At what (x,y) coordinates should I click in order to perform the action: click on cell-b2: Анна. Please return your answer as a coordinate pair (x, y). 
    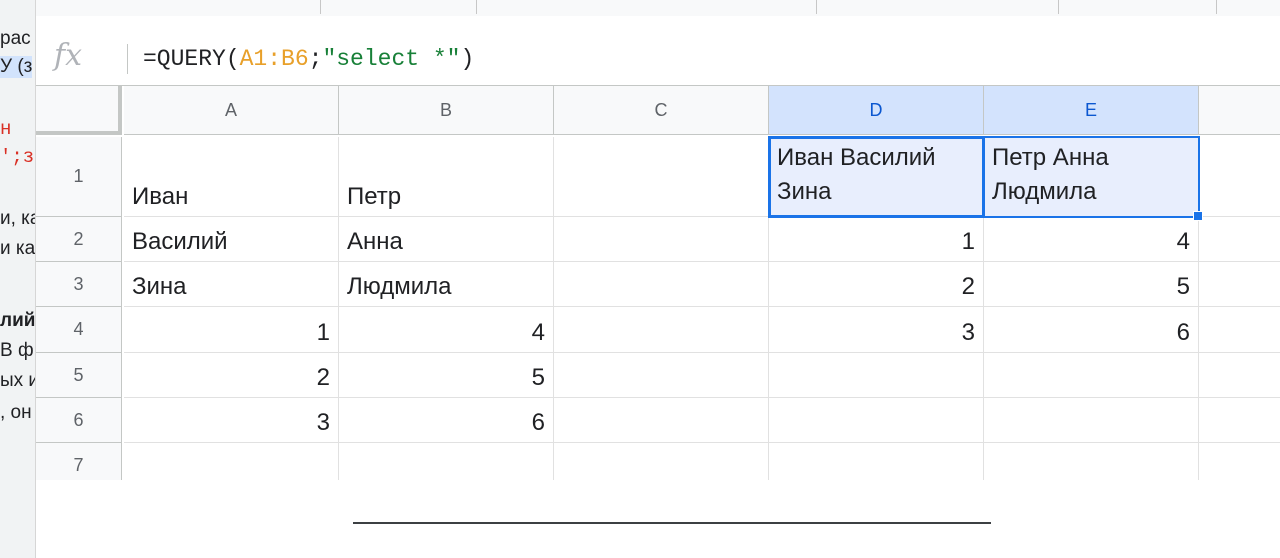
    Looking at the image, I should click on (446, 239).